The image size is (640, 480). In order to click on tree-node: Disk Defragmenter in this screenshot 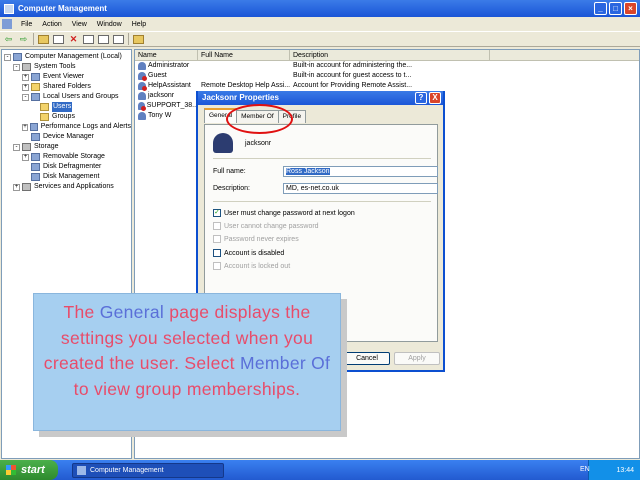, I will do `click(66, 167)`.